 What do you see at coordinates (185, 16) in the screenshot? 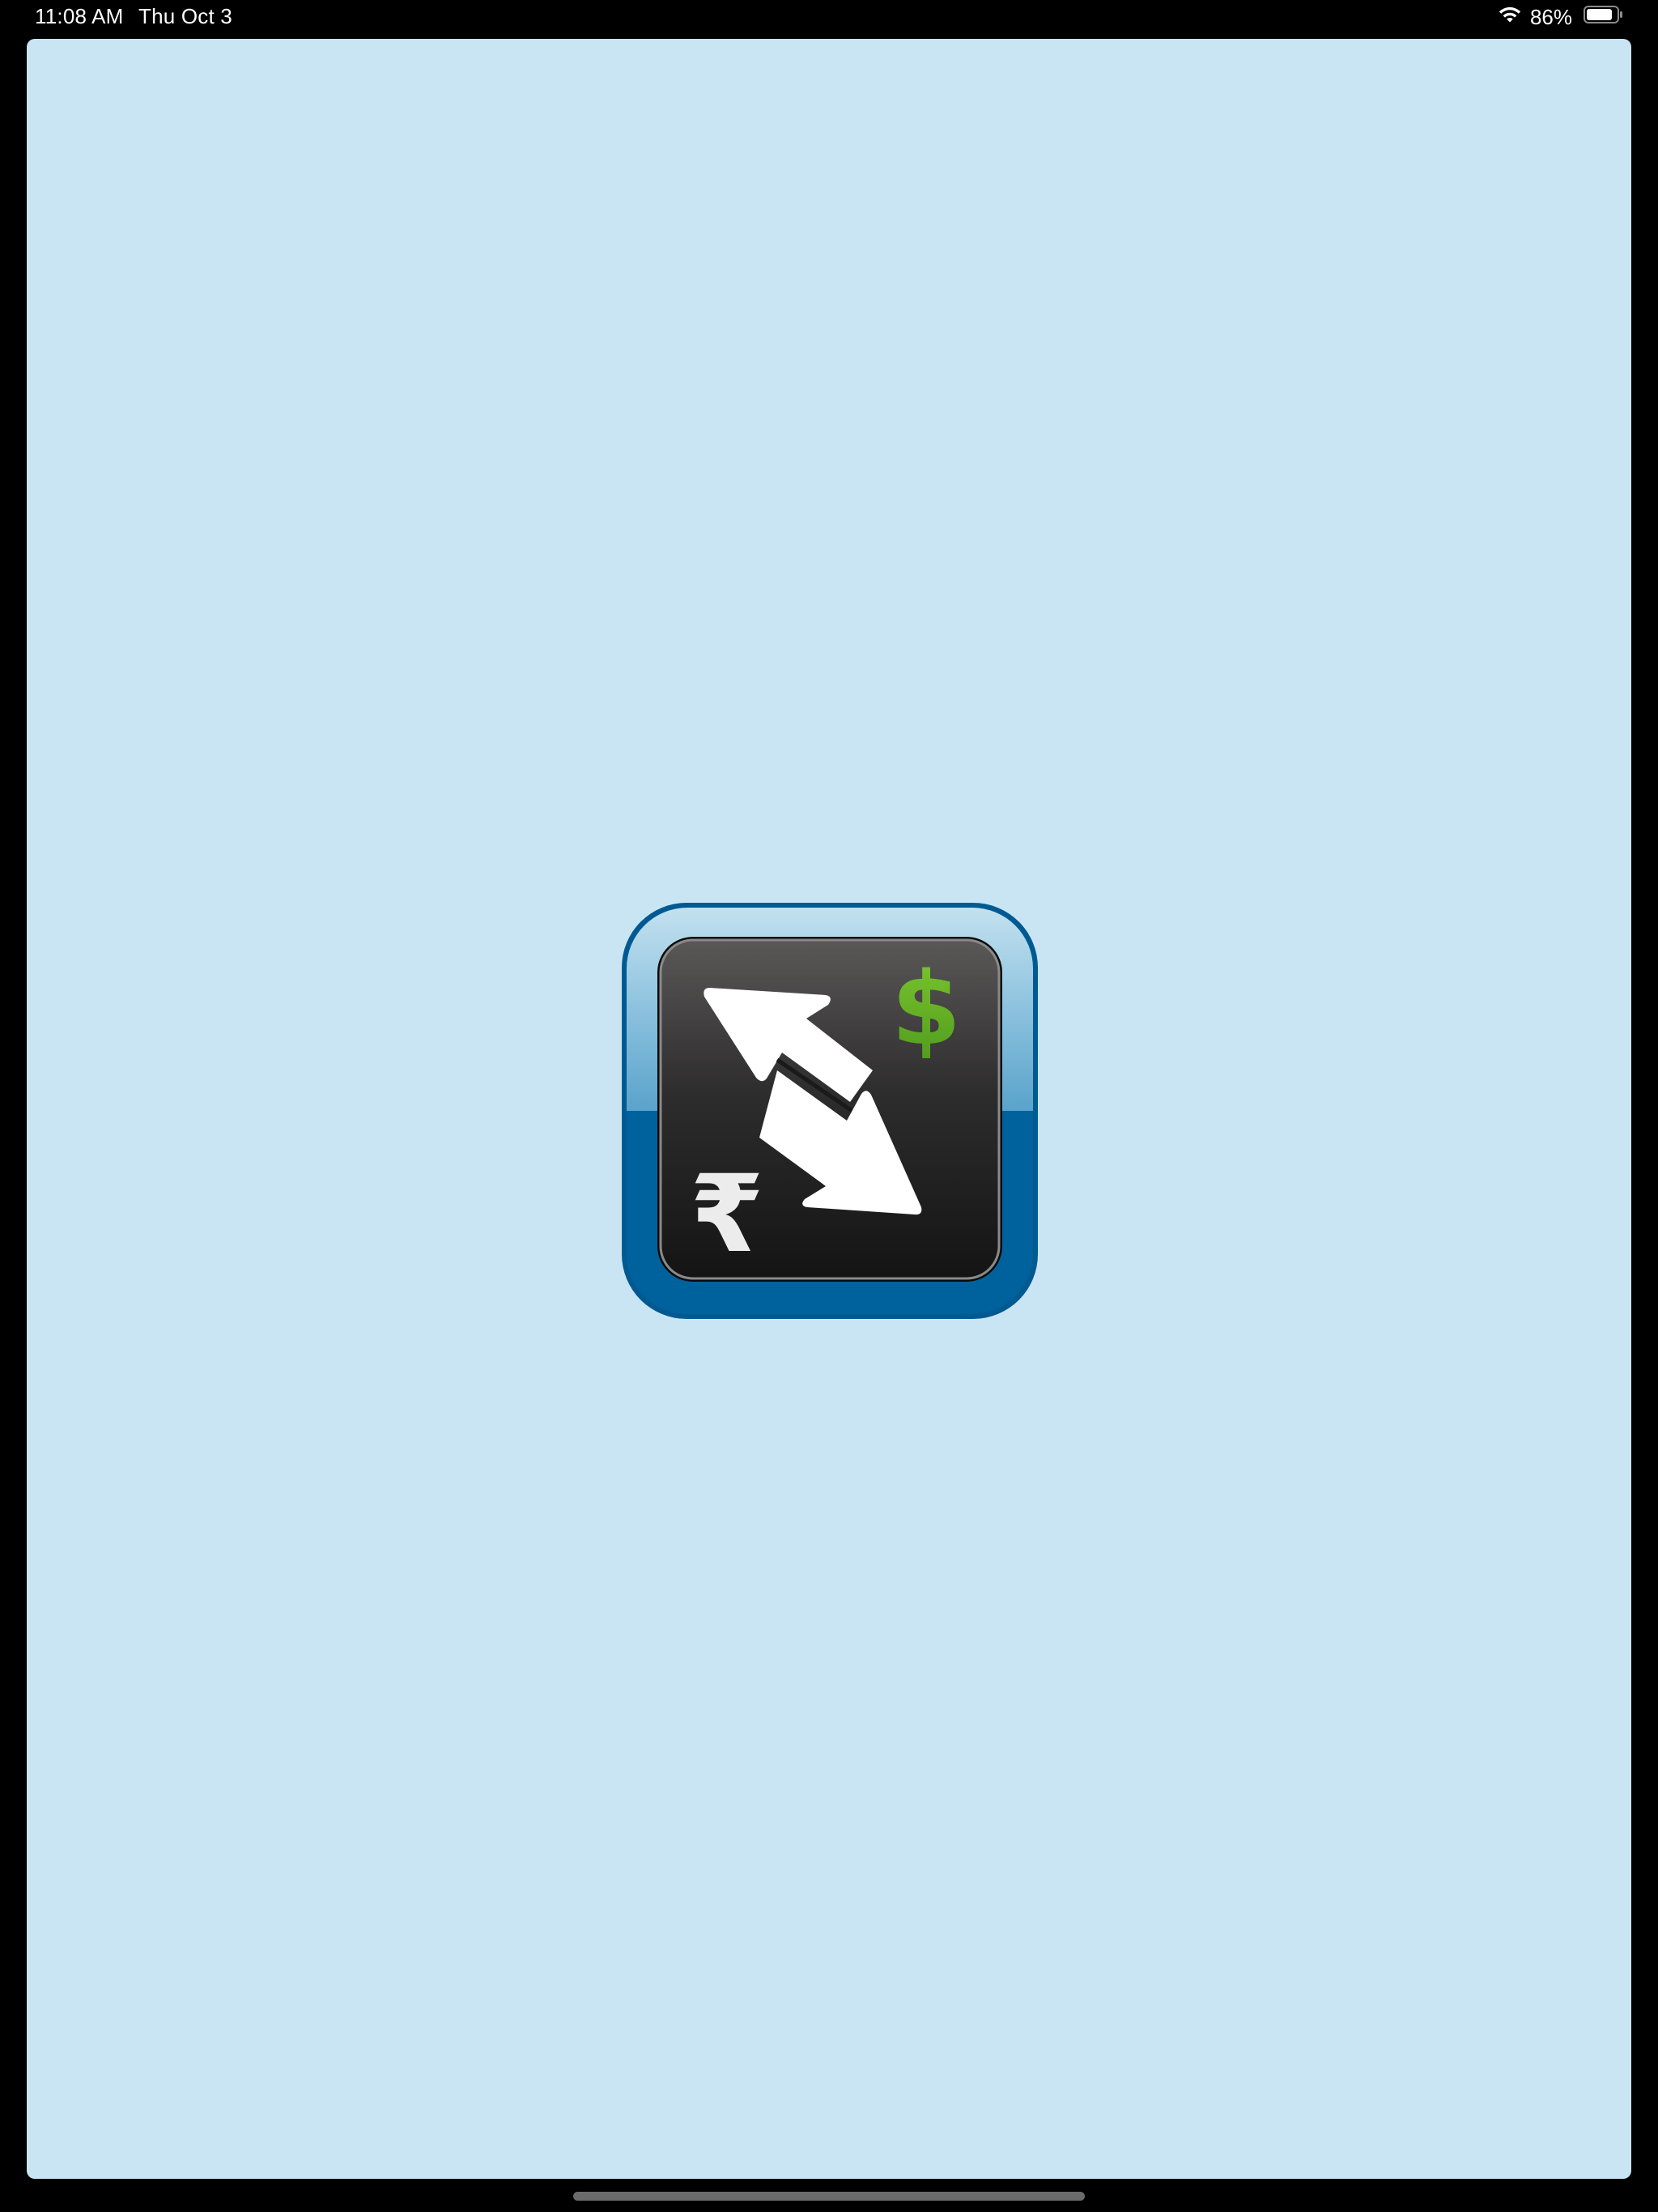
I see `status-date: Thu Oct 3` at bounding box center [185, 16].